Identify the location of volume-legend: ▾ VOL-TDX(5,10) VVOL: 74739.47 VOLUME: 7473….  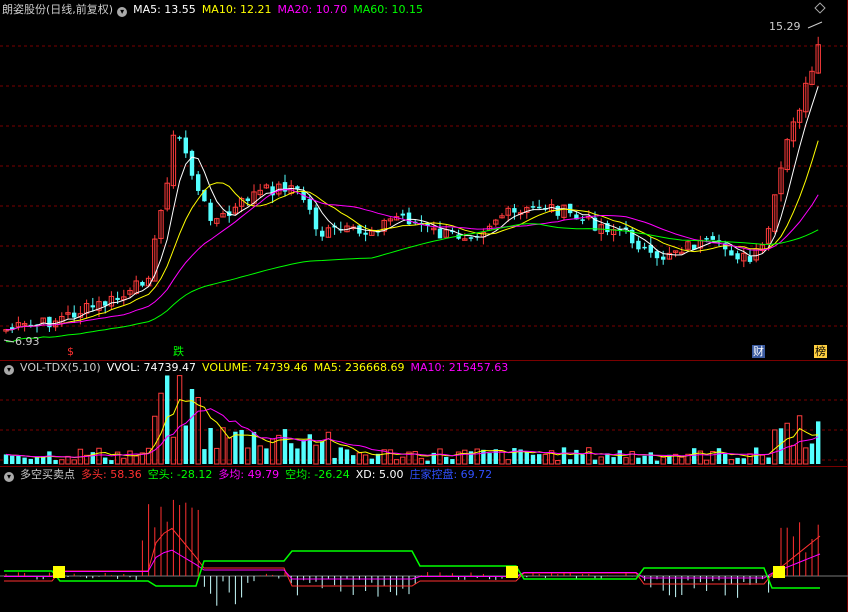
(258, 367).